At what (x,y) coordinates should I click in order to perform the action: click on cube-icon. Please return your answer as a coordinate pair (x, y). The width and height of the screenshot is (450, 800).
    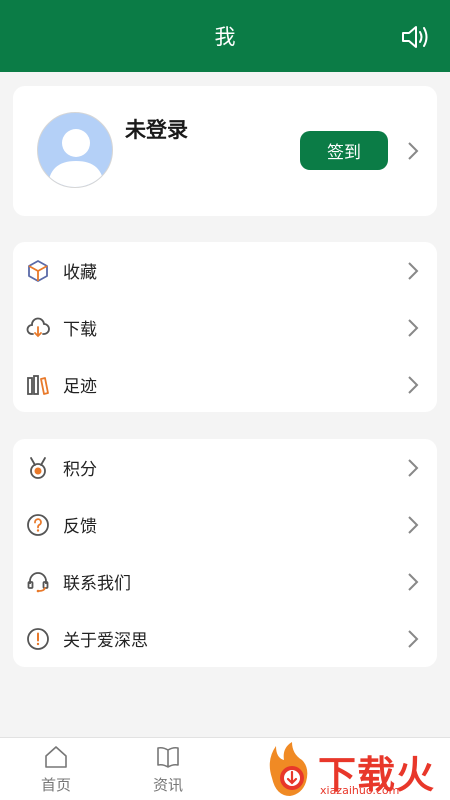
    Looking at the image, I should click on (38, 271).